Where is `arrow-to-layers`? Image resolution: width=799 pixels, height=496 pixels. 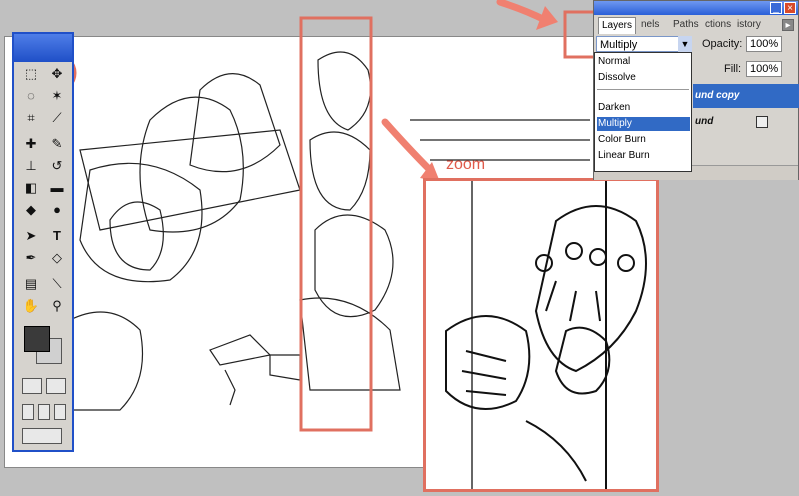
arrow-to-layers is located at coordinates (522, 12).